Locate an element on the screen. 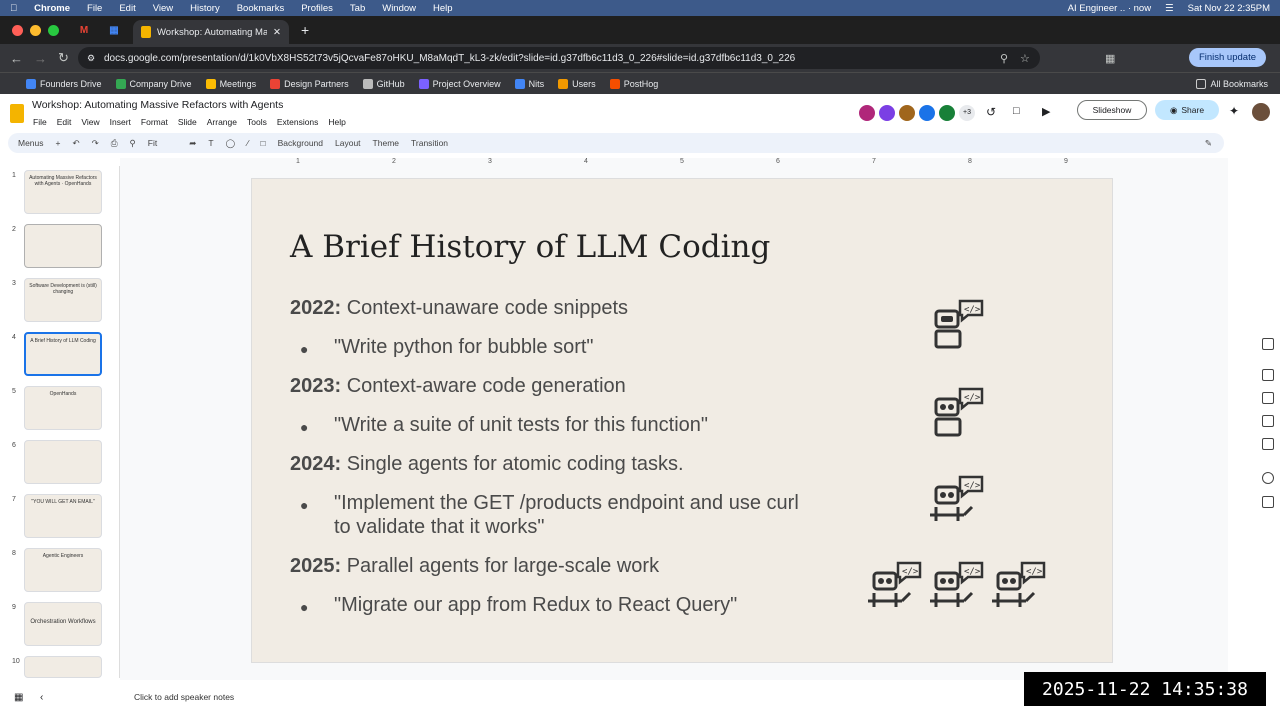 This screenshot has height=720, width=1280. menu-window: Window is located at coordinates (399, 8).